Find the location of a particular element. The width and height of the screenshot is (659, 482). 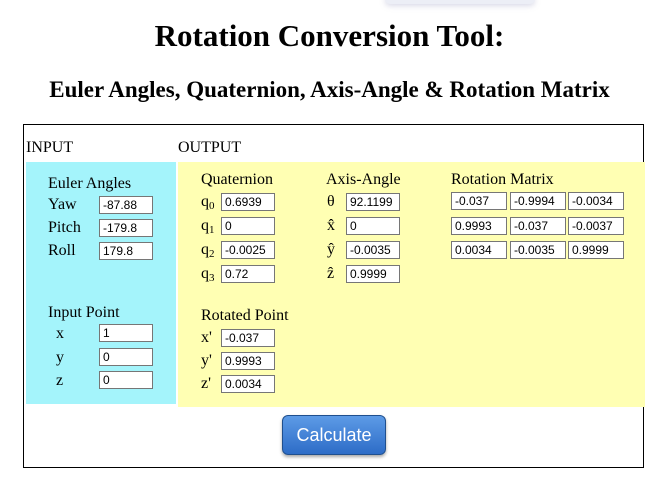

matrix-r3c3 is located at coordinates (596, 250).